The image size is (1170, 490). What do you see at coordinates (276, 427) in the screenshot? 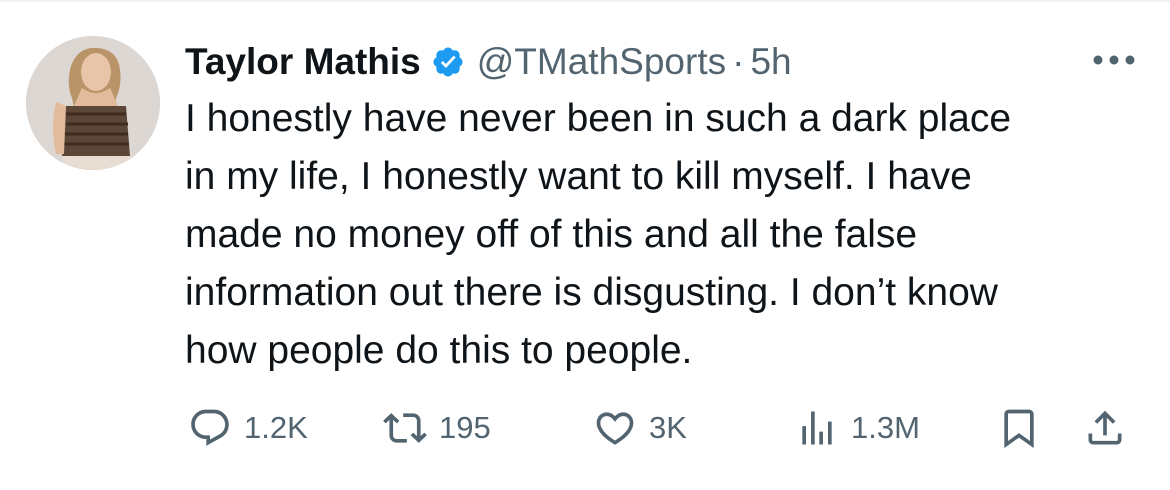
I see `reply-count: 1.2K` at bounding box center [276, 427].